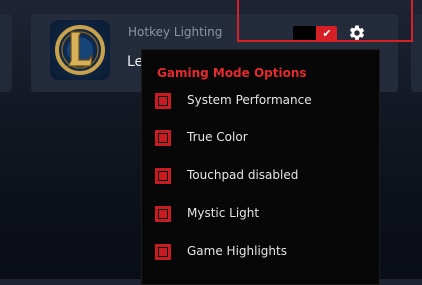 The width and height of the screenshot is (422, 285). What do you see at coordinates (80, 50) in the screenshot?
I see `league-of-legends-logo-icon` at bounding box center [80, 50].